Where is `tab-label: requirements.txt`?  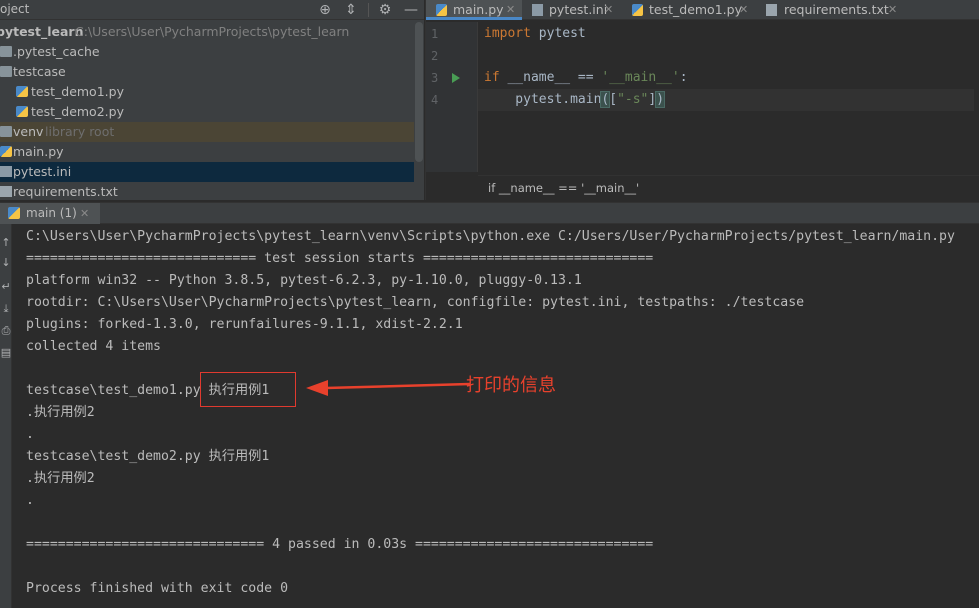 tab-label: requirements.txt is located at coordinates (836, 9).